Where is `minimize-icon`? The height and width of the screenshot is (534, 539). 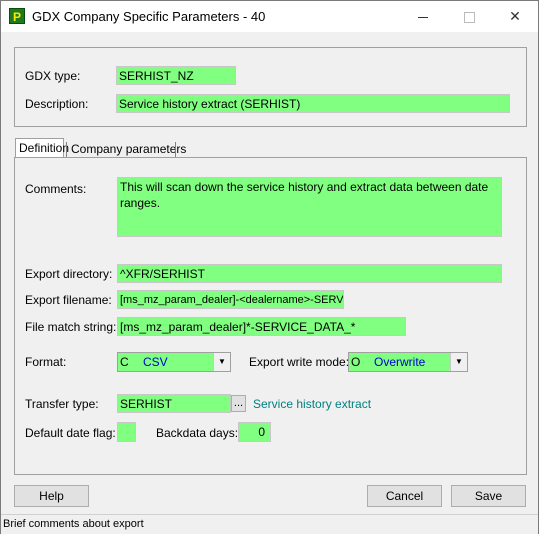
minimize-icon is located at coordinates (423, 17).